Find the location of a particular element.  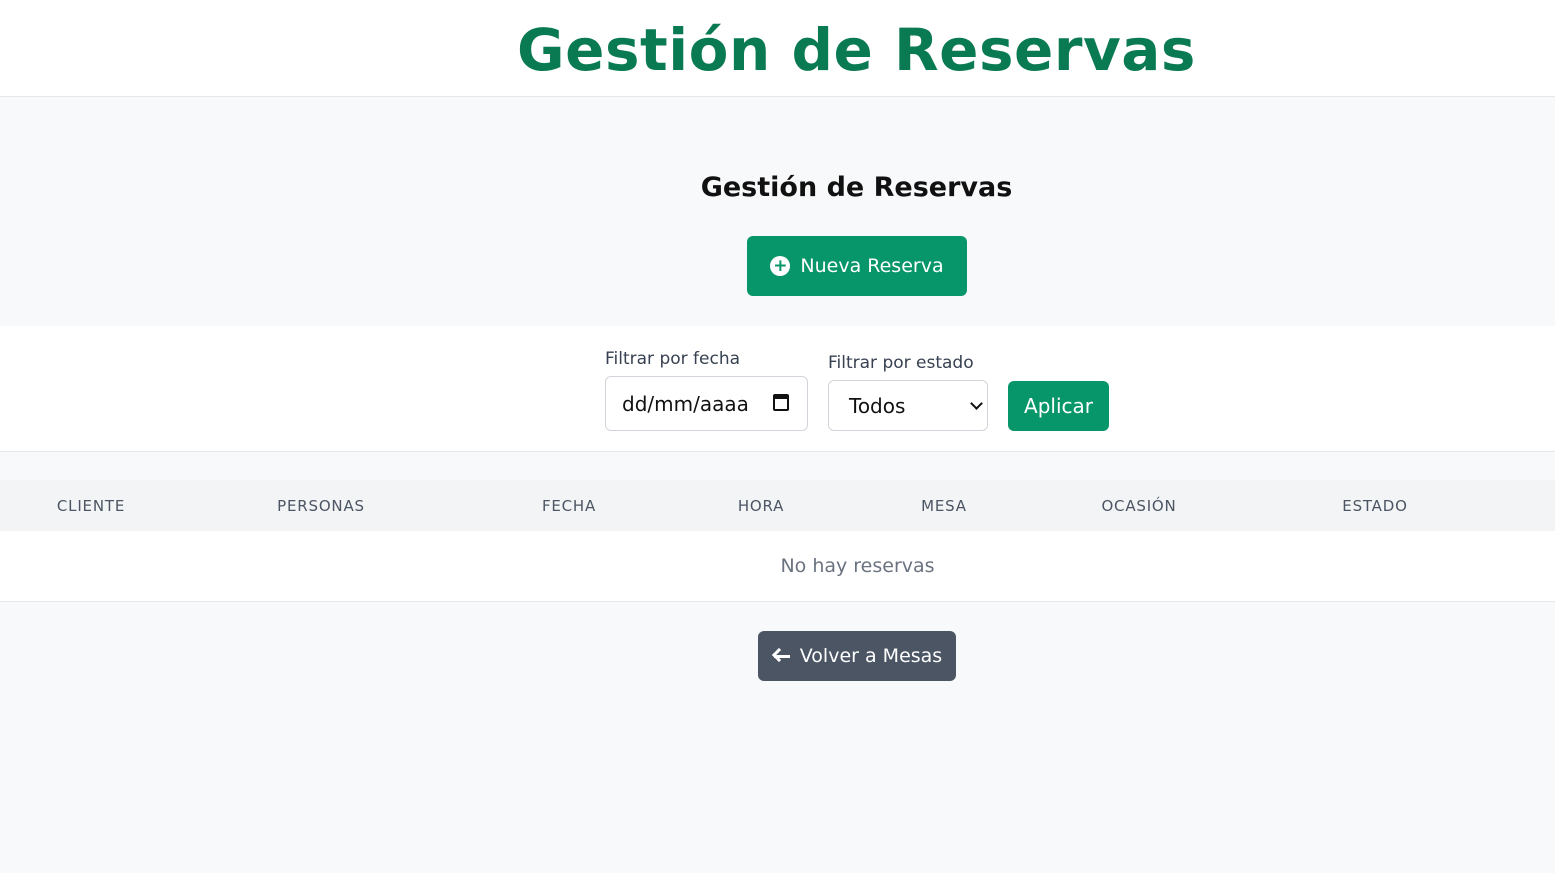

arrow-left-icon is located at coordinates (780, 655).